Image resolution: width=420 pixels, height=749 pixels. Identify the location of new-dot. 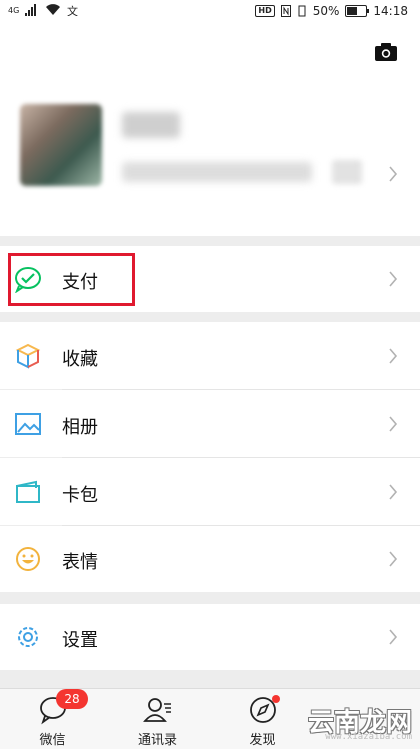
(276, 699).